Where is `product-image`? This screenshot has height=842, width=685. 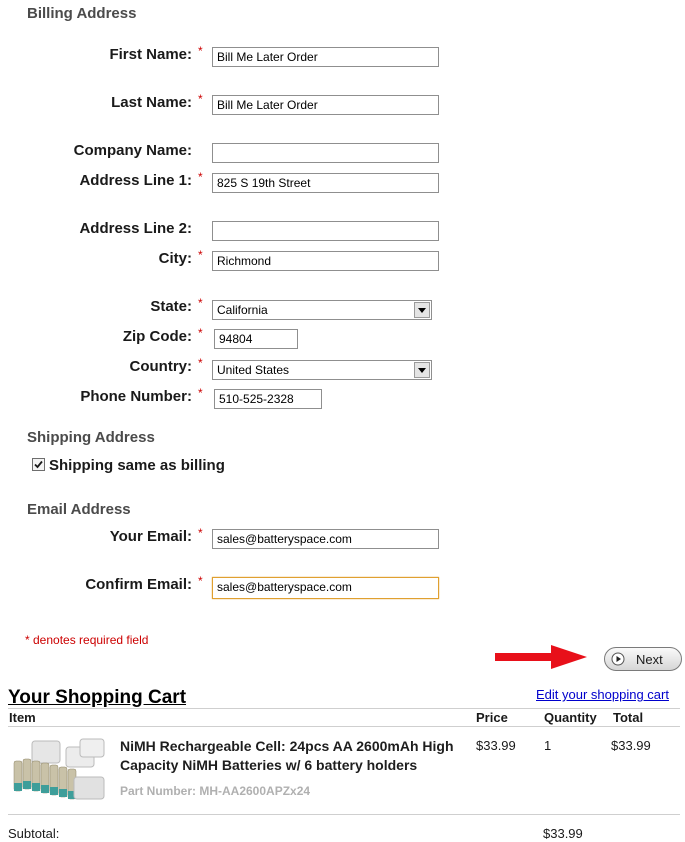
product-image is located at coordinates (59, 769).